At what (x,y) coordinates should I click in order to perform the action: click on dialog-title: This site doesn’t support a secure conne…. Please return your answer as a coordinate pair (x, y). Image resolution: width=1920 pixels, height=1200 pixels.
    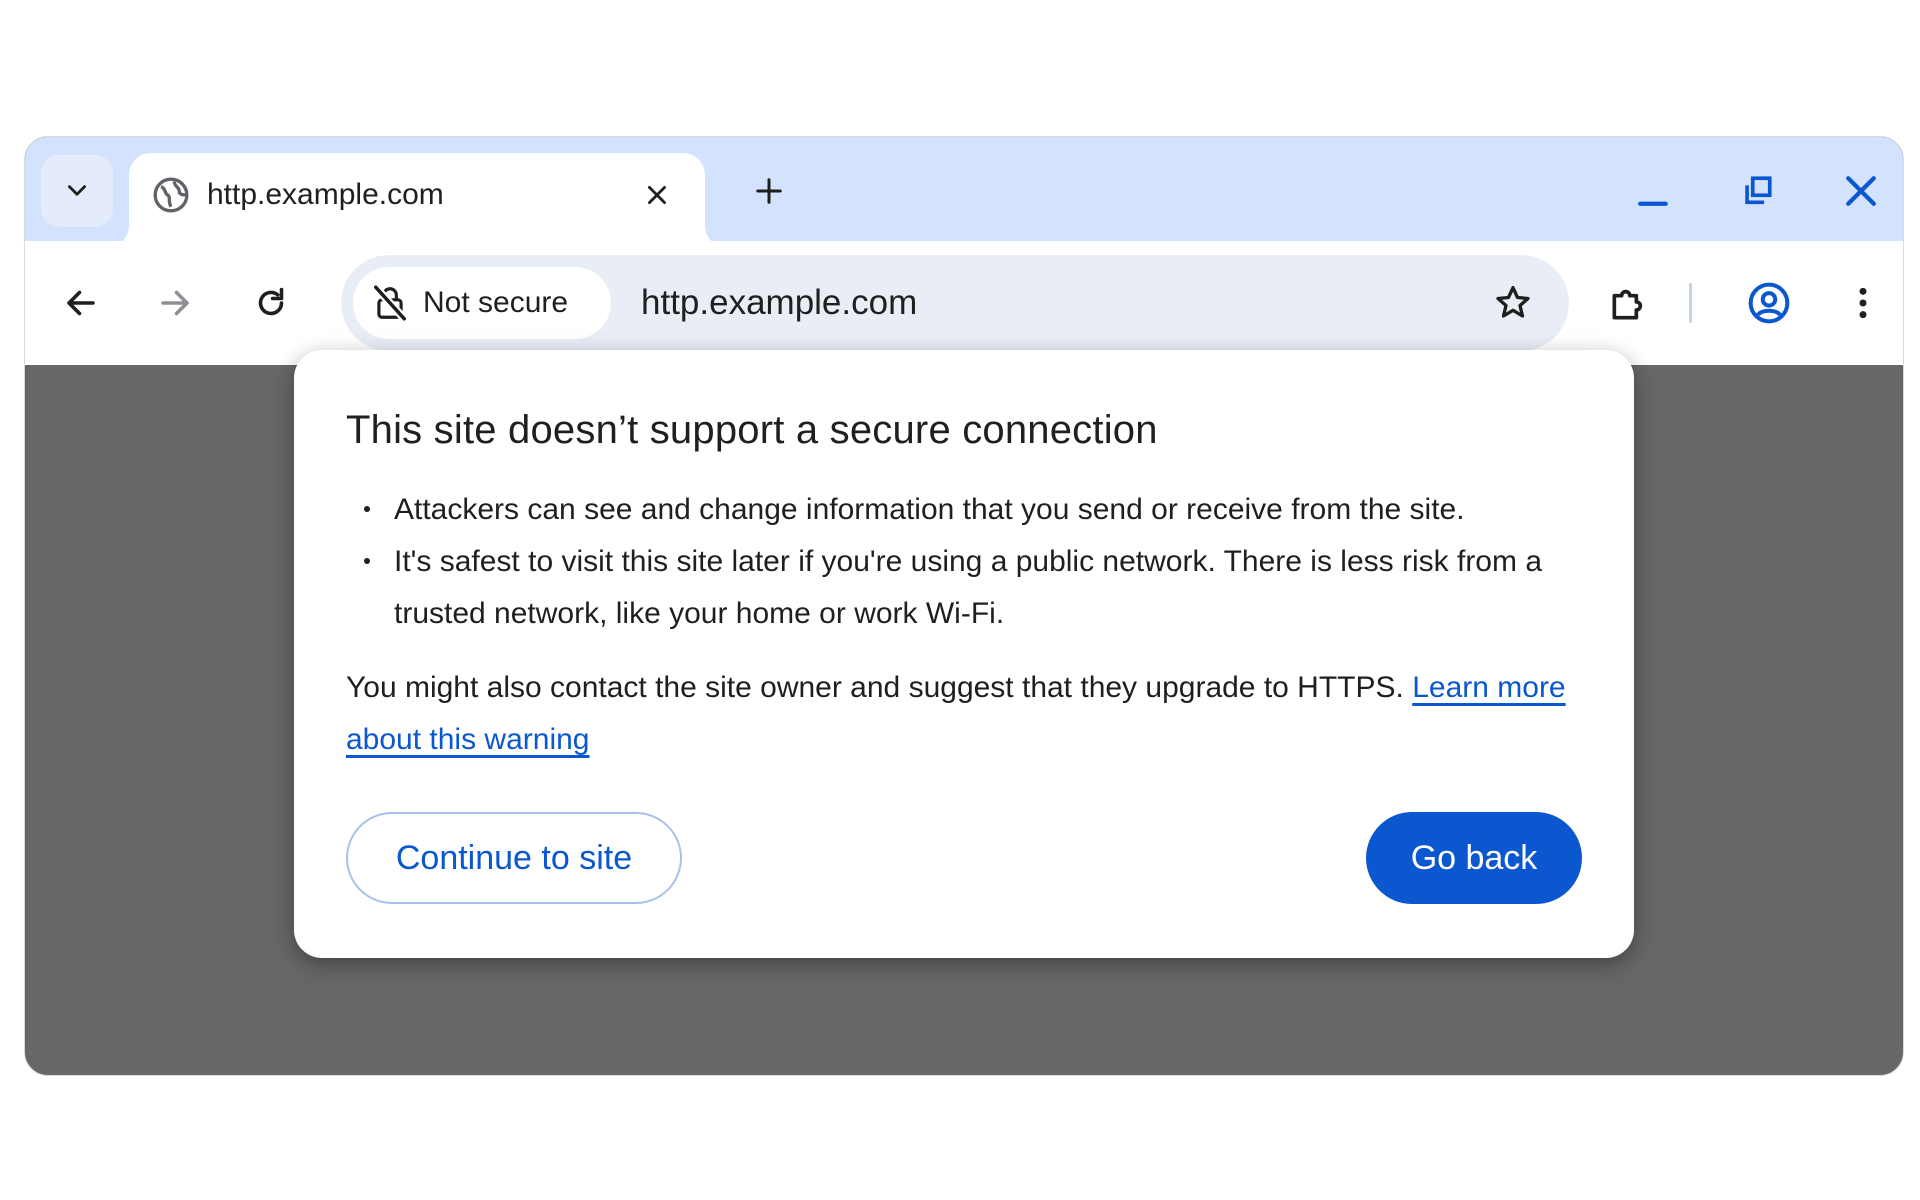
    Looking at the image, I should click on (752, 430).